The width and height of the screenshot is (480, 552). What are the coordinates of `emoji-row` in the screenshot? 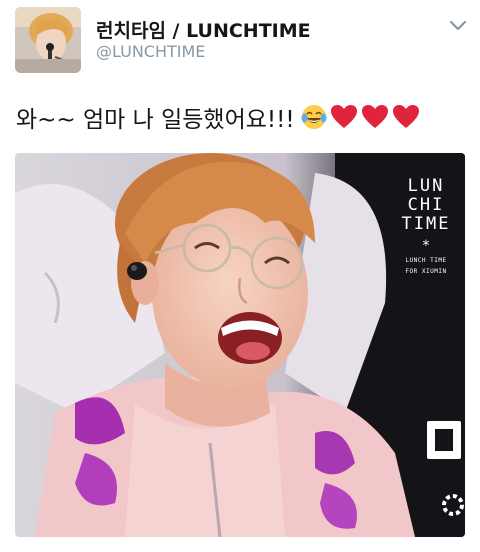 It's located at (360, 117).